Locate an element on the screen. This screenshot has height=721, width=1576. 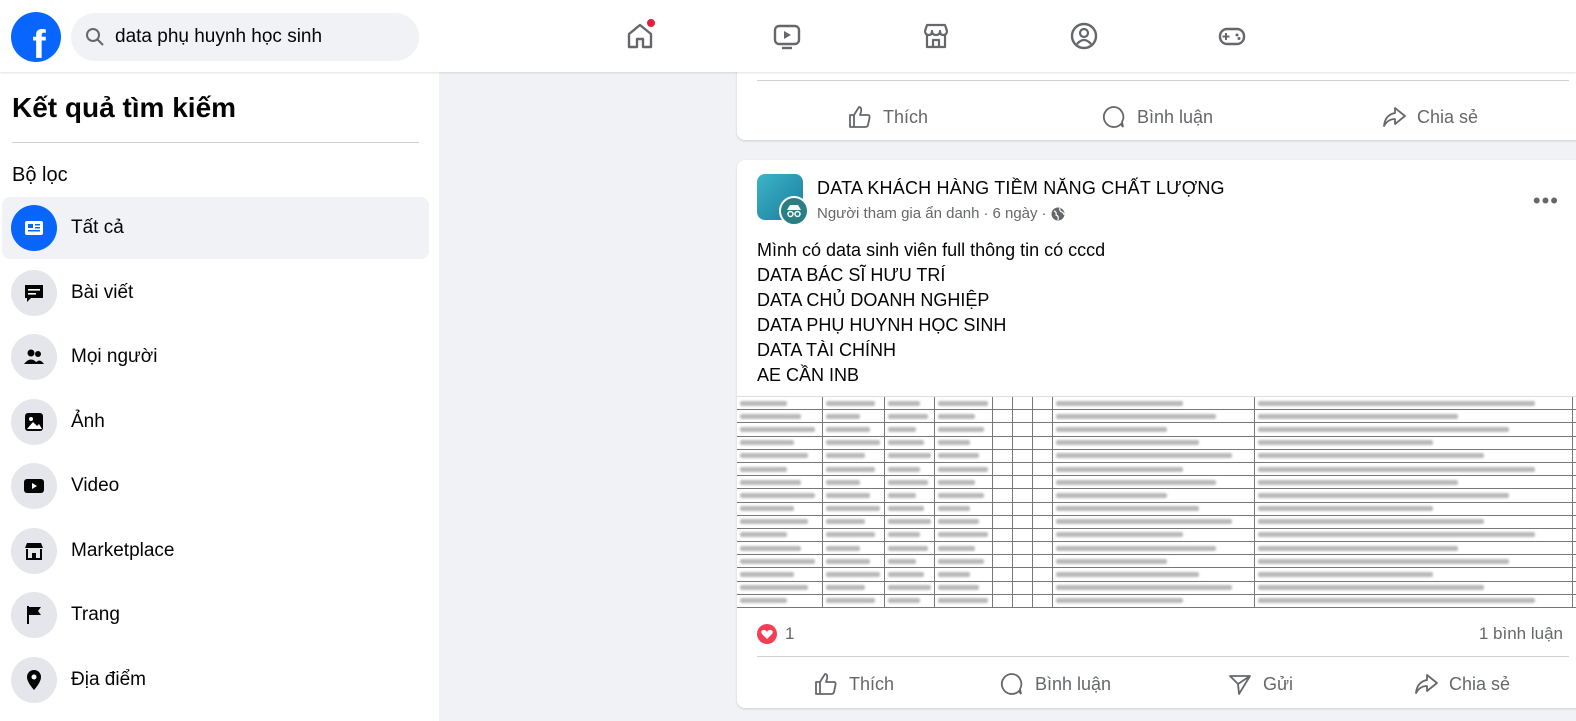
share-icon is located at coordinates (1394, 117).